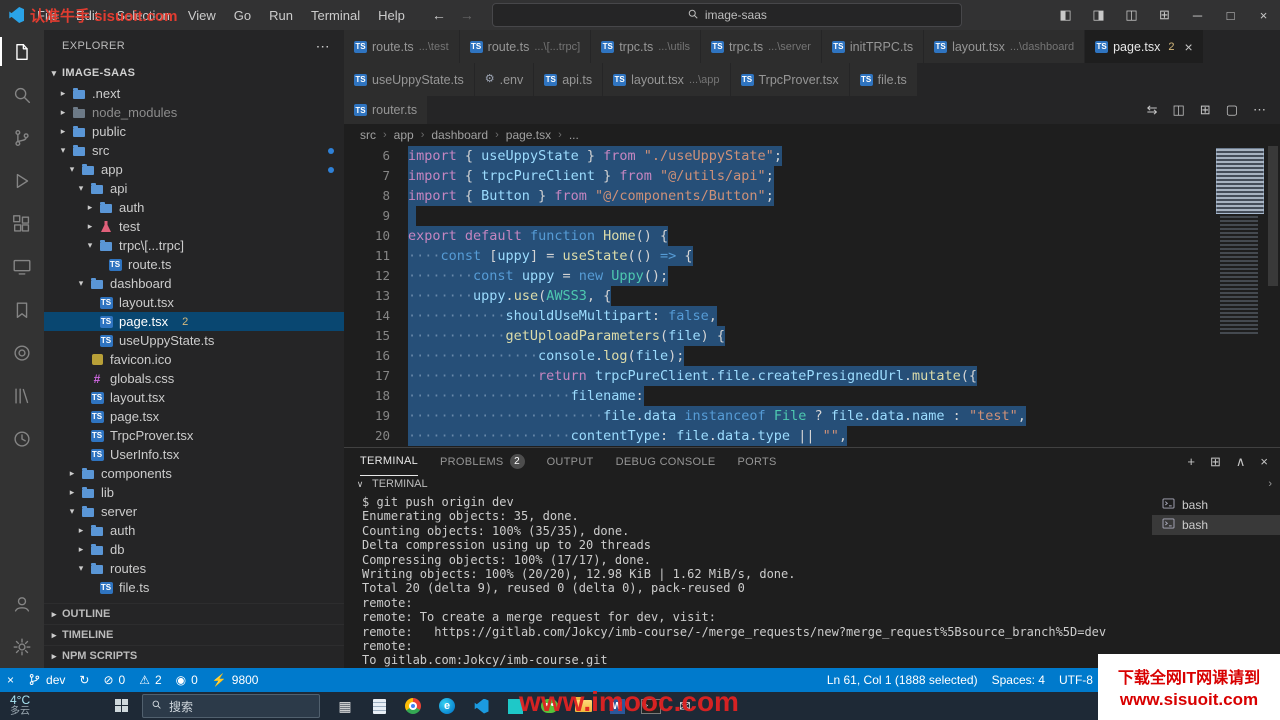 The height and width of the screenshot is (720, 1280). Describe the element at coordinates (194, 359) in the screenshot. I see `tree-file-favicon.ico: favicon.ico` at that location.